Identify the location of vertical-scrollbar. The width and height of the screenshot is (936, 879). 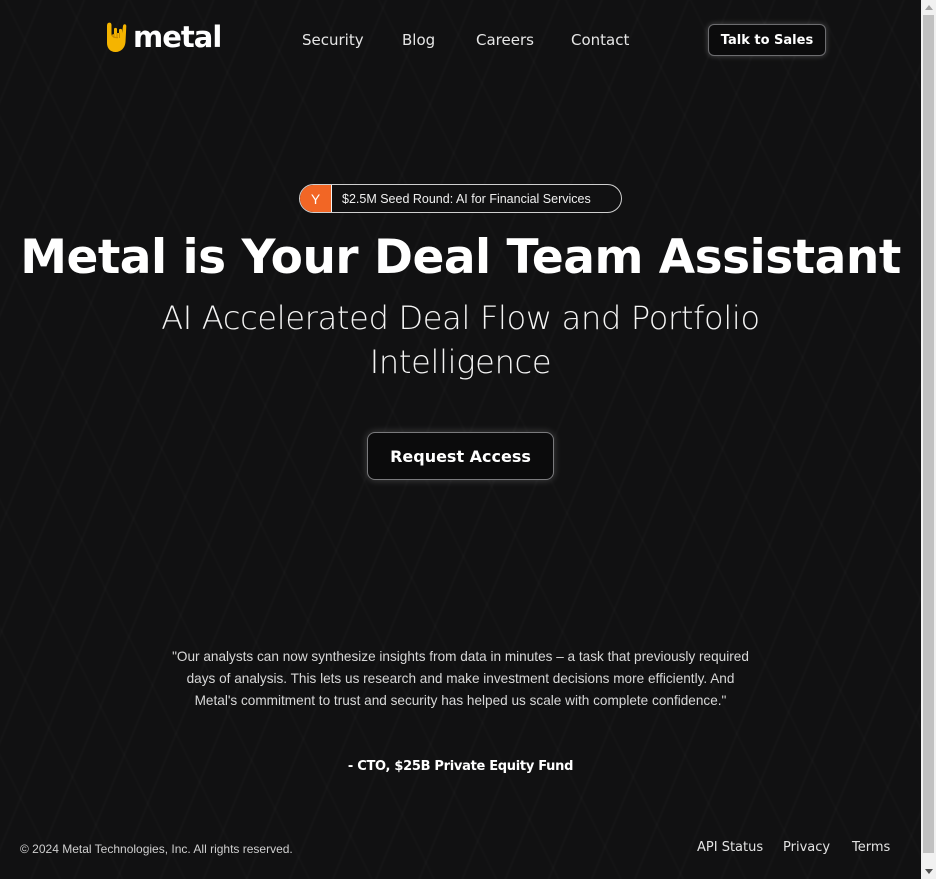
(928, 439).